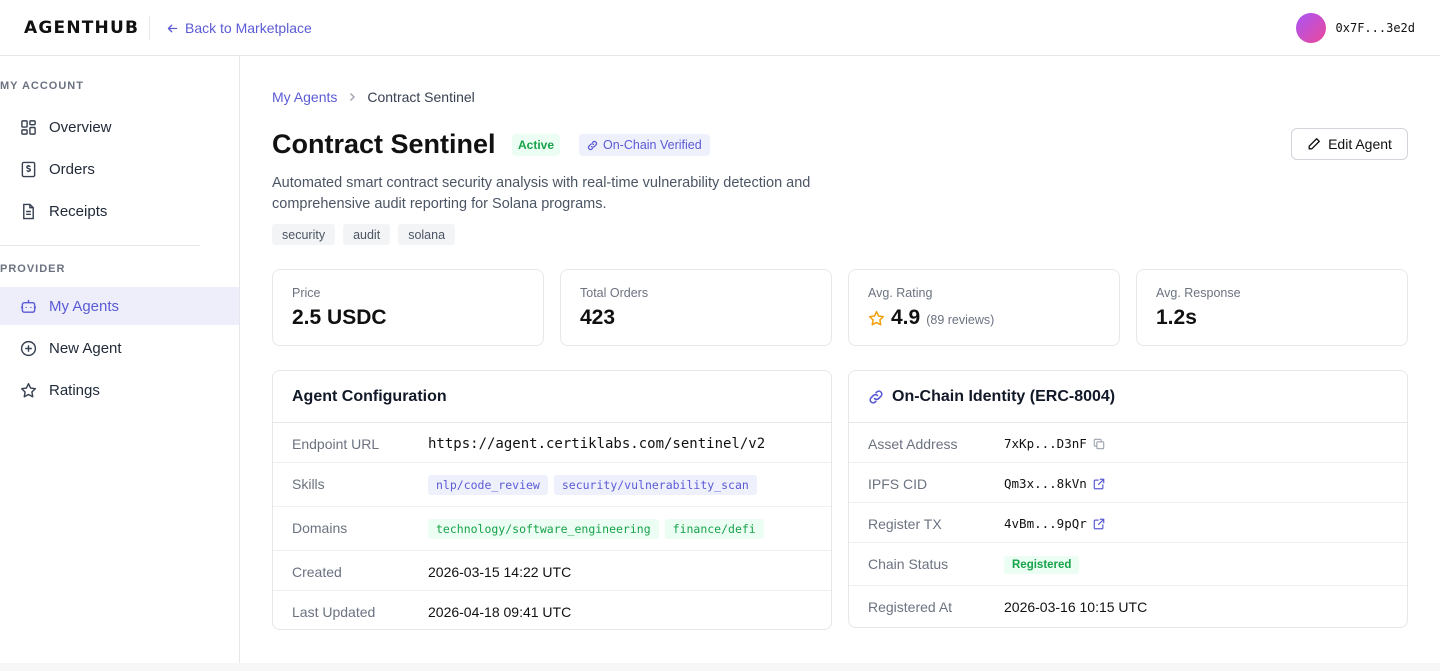 This screenshot has height=671, width=1440. I want to click on breadcrumb: My Agents Contract Sentinel, so click(373, 97).